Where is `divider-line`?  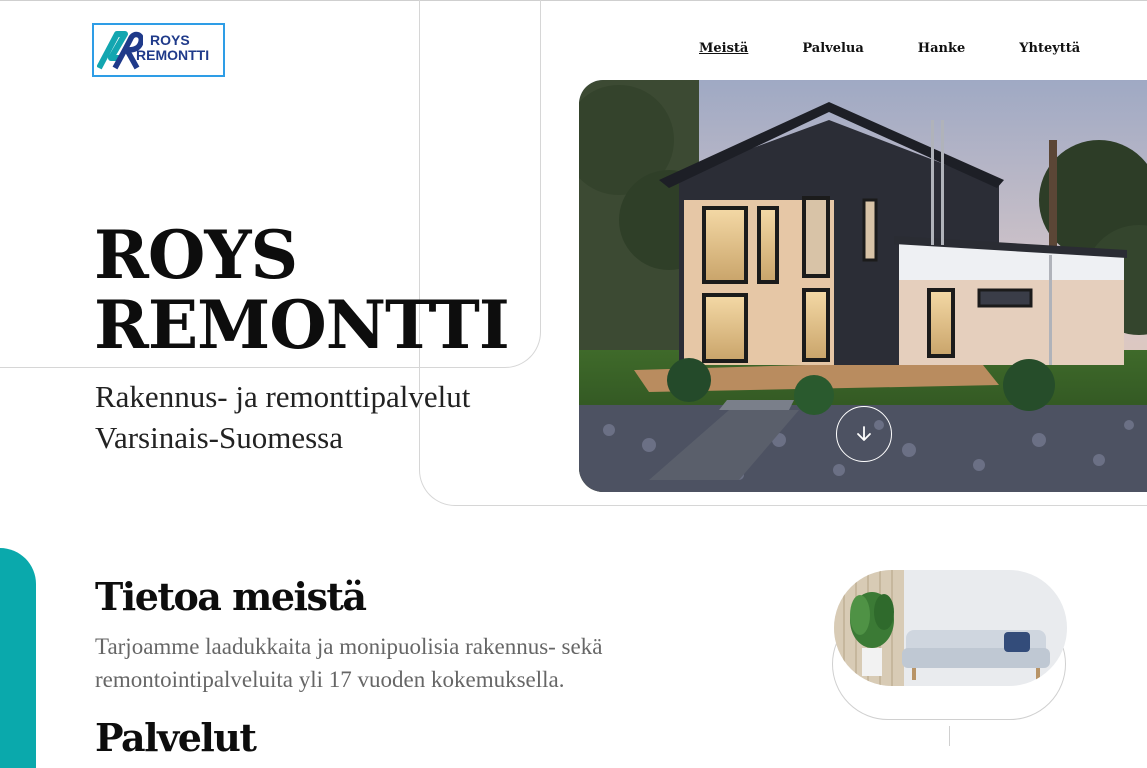 divider-line is located at coordinates (949, 736).